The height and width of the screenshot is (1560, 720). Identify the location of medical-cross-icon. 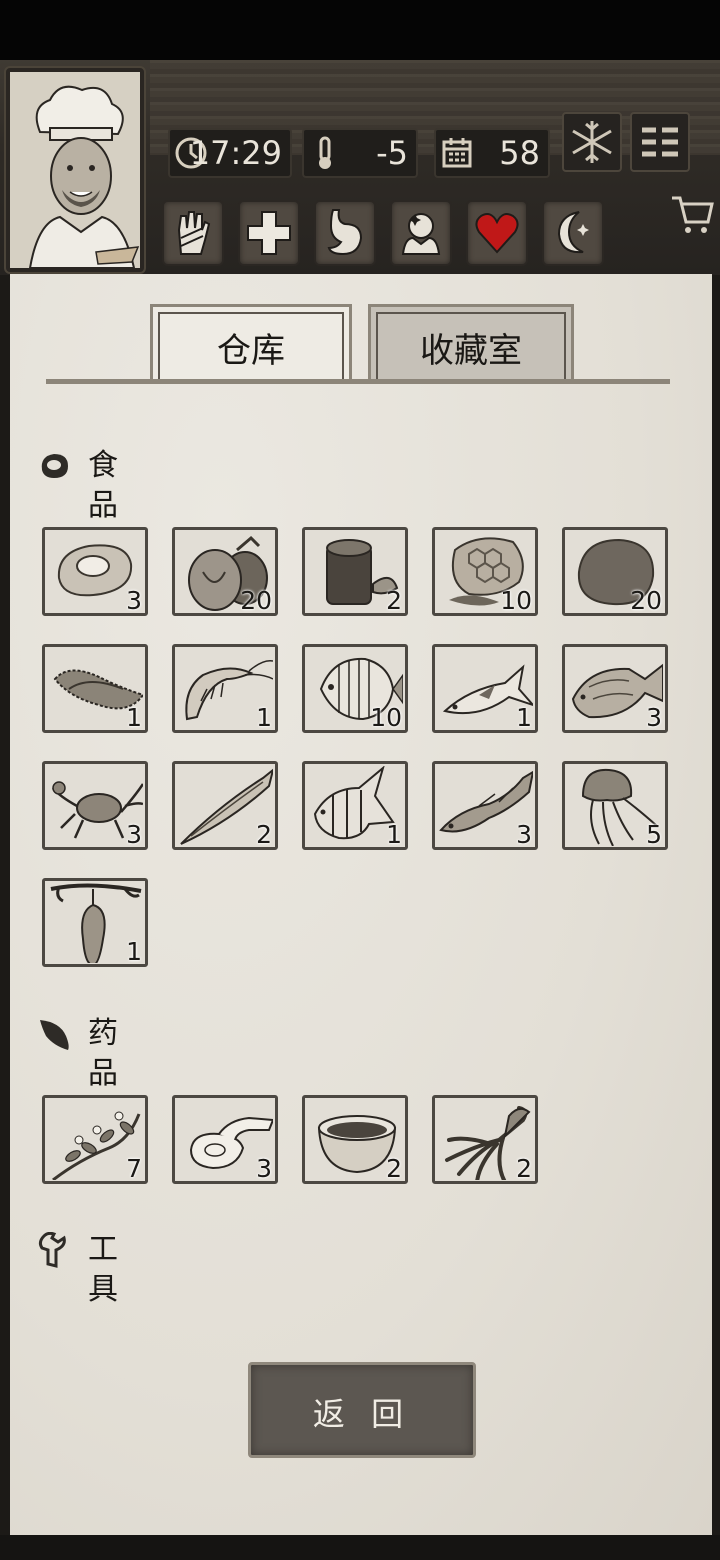
(269, 233).